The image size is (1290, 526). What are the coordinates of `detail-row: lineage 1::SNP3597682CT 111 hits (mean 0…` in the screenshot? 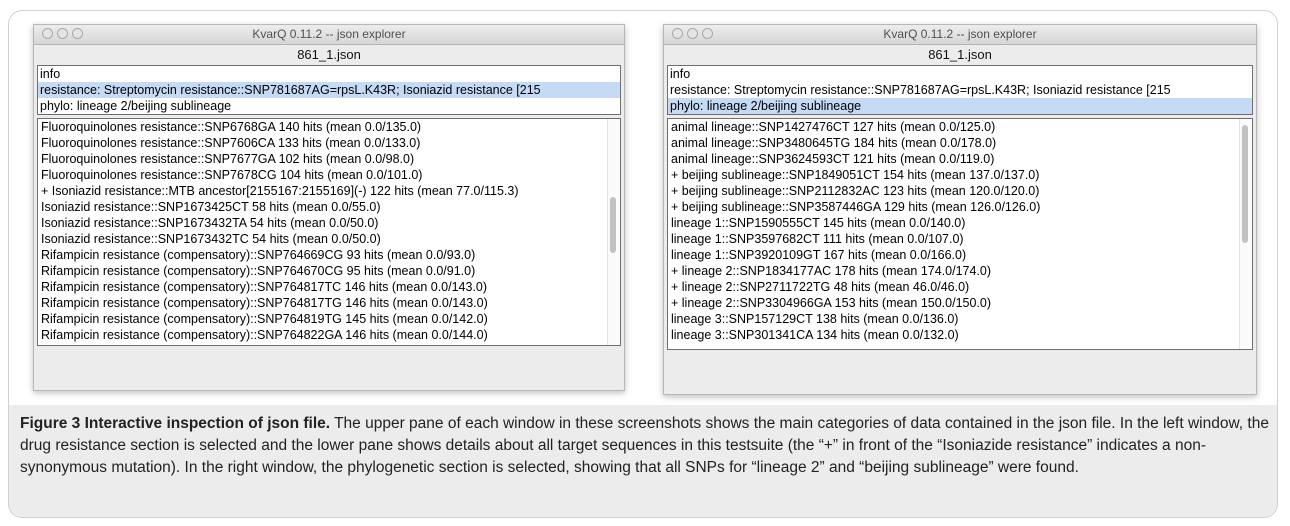 It's located at (960, 239).